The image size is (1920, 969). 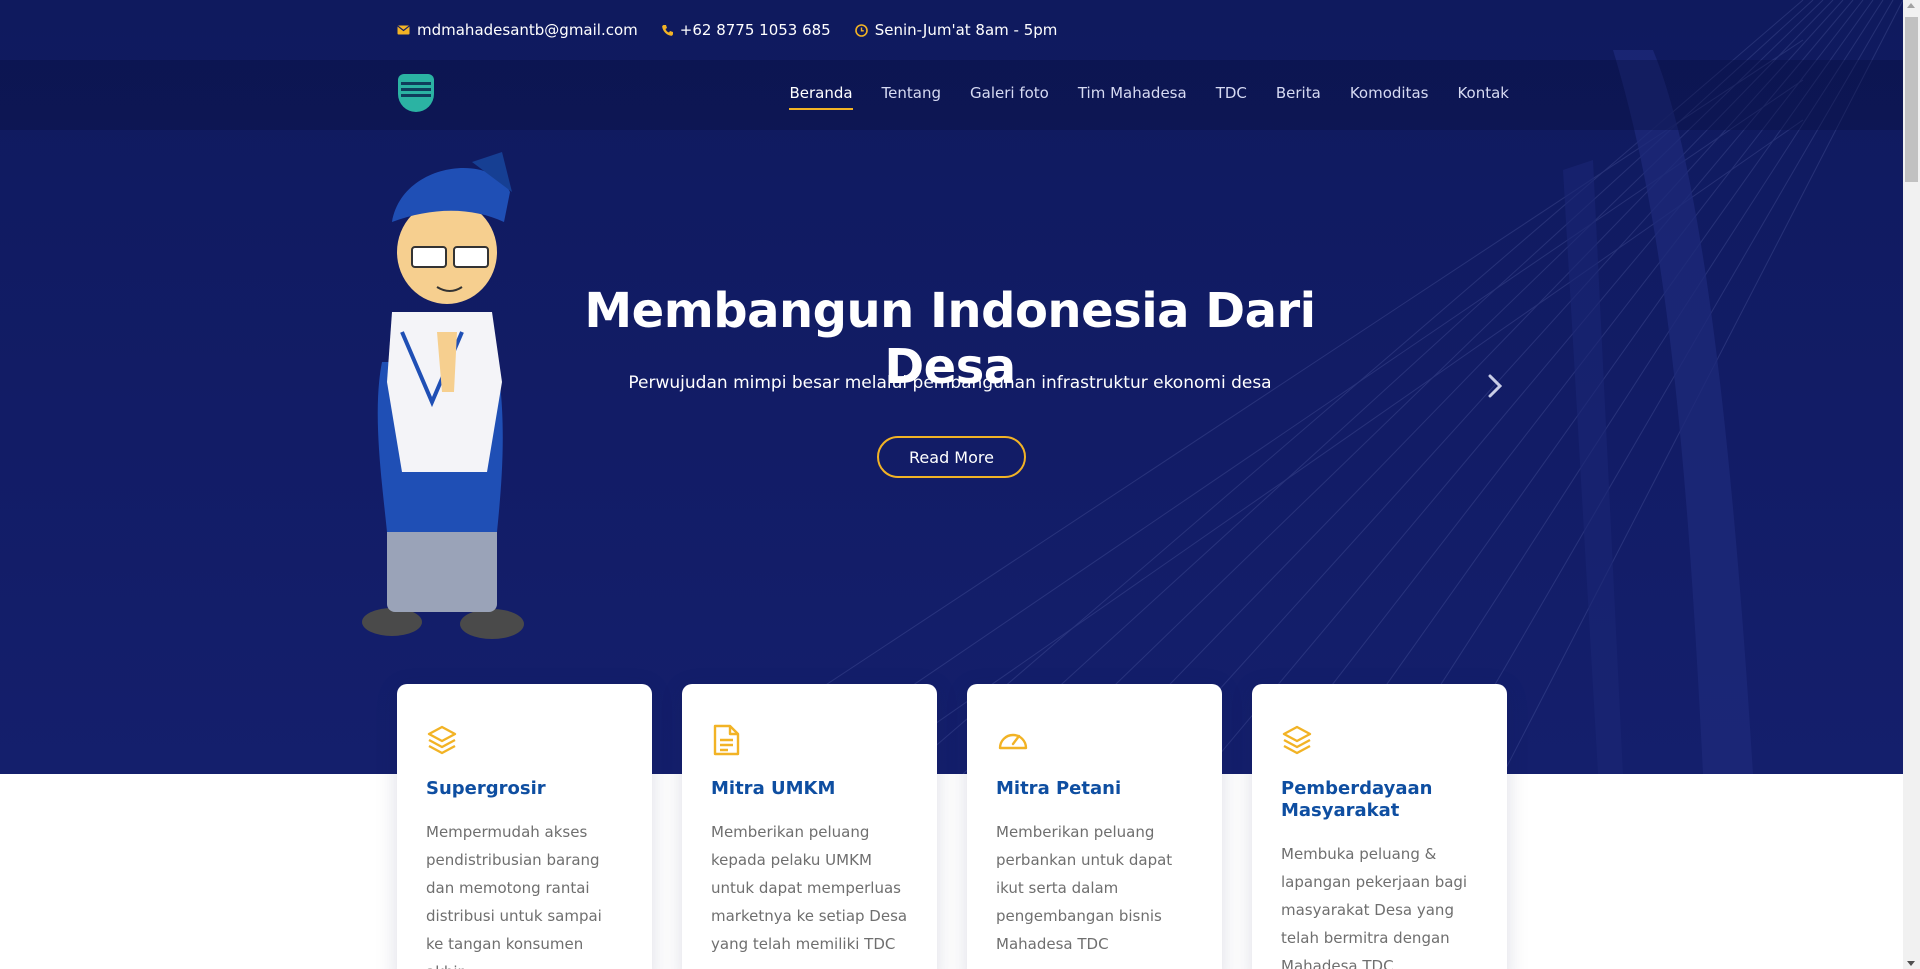 What do you see at coordinates (1059, 788) in the screenshot?
I see `card-title: Mitra Petani` at bounding box center [1059, 788].